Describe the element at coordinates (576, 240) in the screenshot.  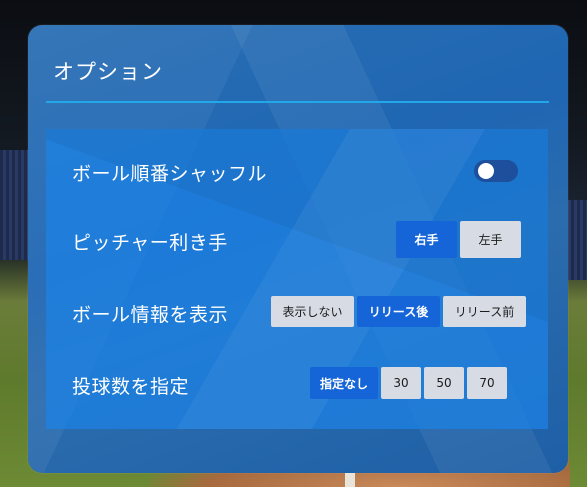
I see `stadium-stands` at that location.